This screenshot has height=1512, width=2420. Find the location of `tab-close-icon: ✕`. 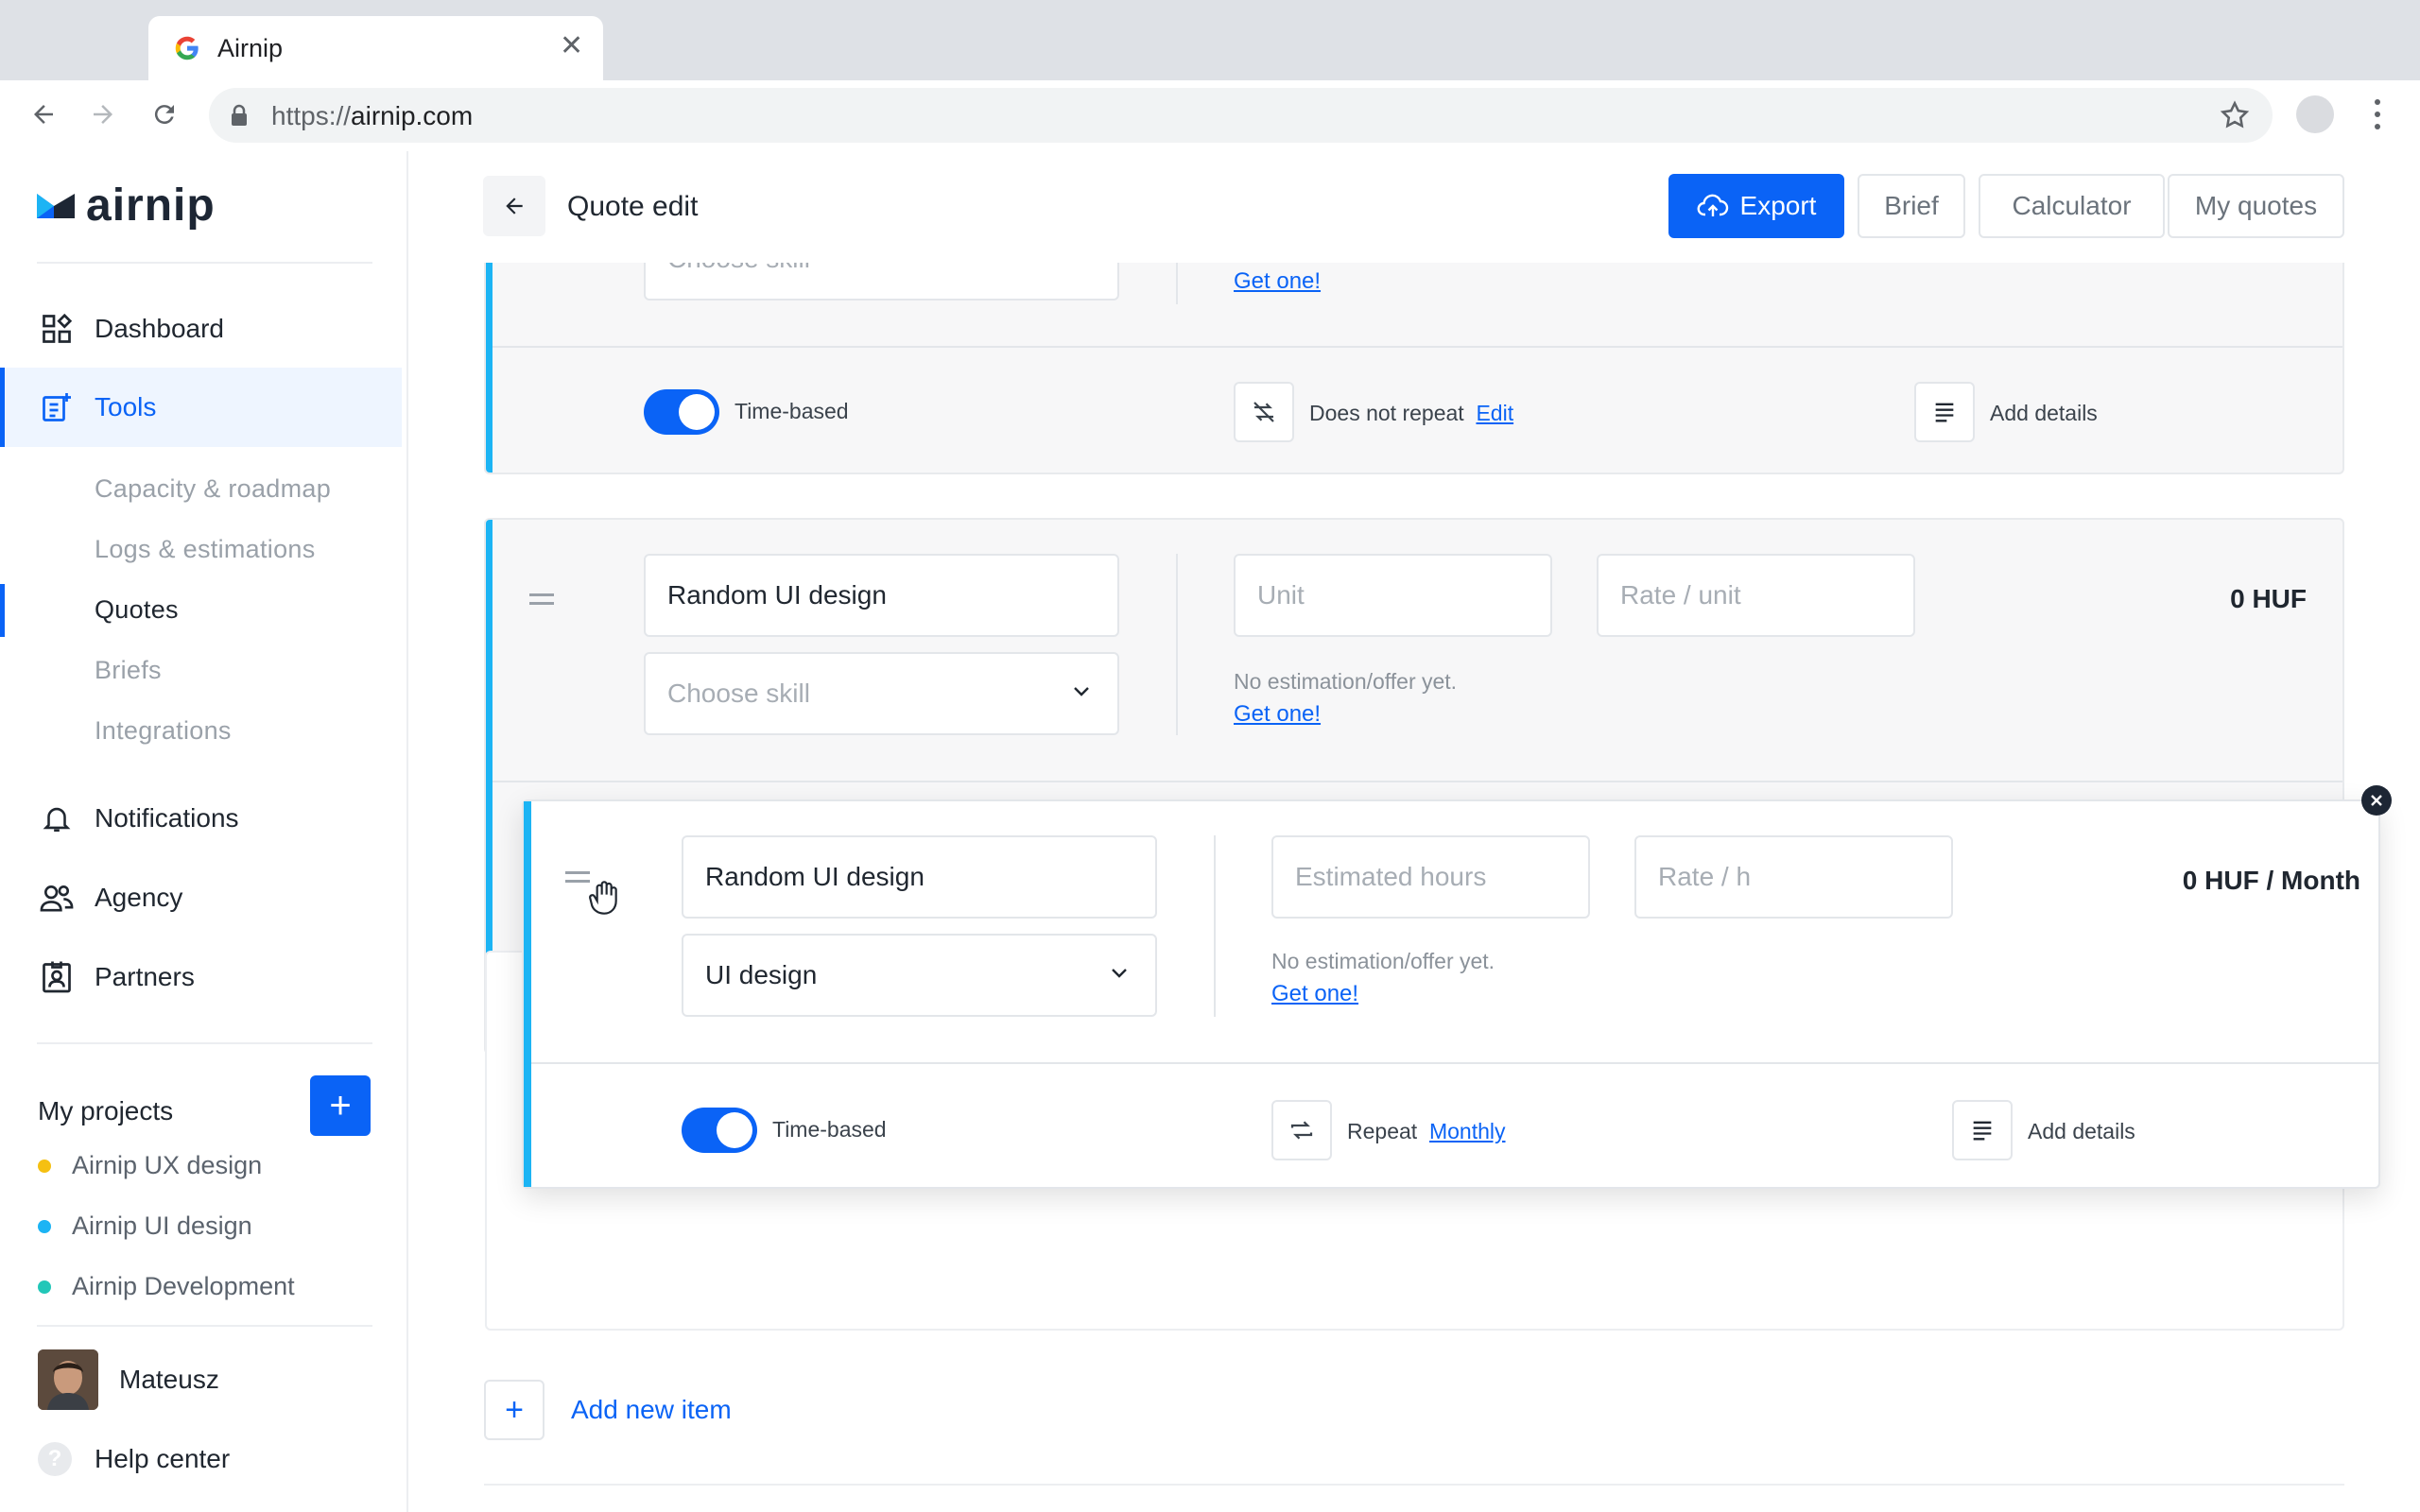

tab-close-icon: ✕ is located at coordinates (571, 46).